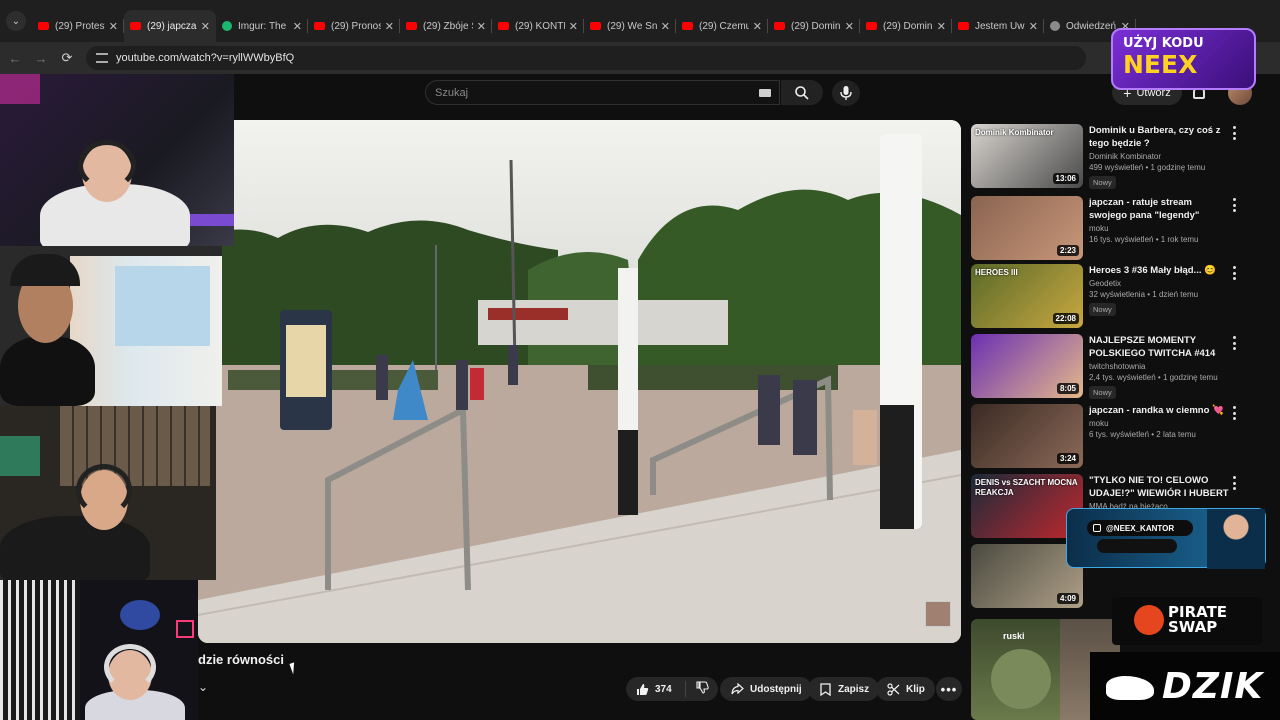 The height and width of the screenshot is (720, 1280). I want to click on back-button: ←, so click(15, 58).